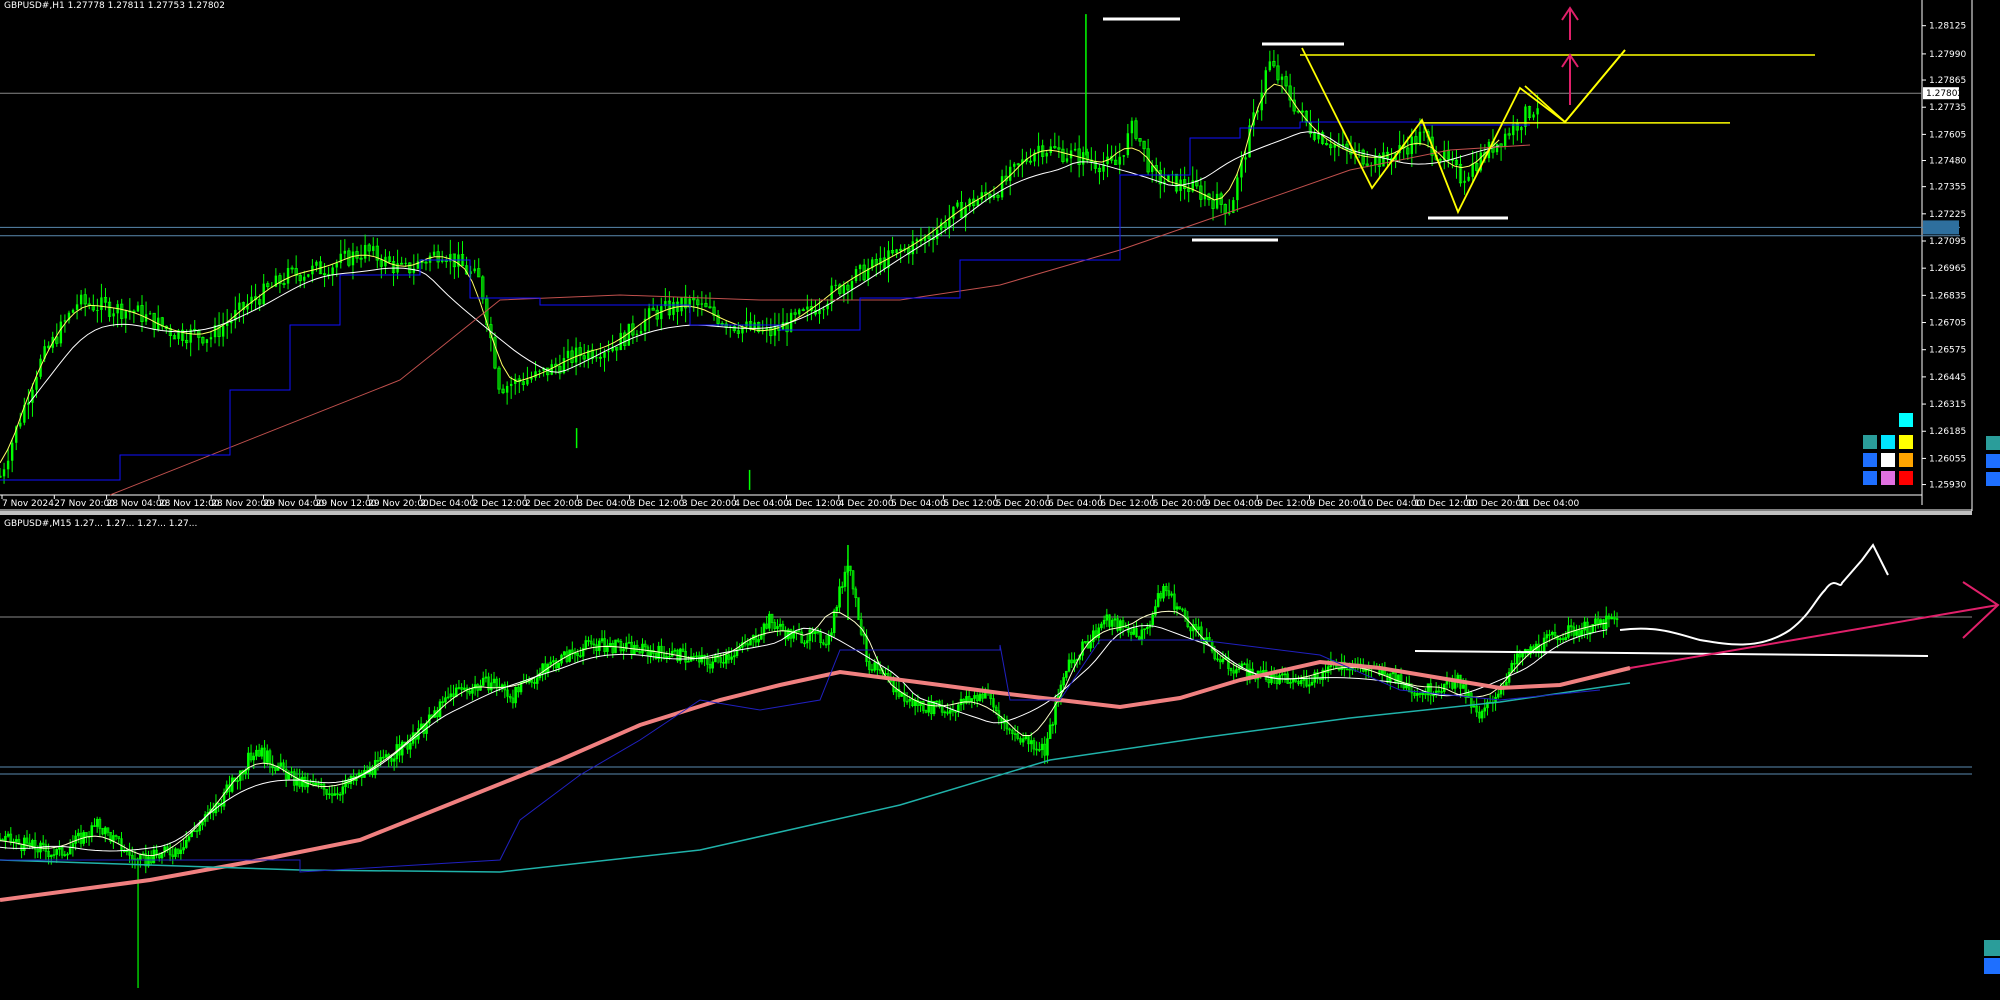 This screenshot has height=1000, width=2000. What do you see at coordinates (1947, 135) in the screenshot?
I see `price-tick-label: 1.27605` at bounding box center [1947, 135].